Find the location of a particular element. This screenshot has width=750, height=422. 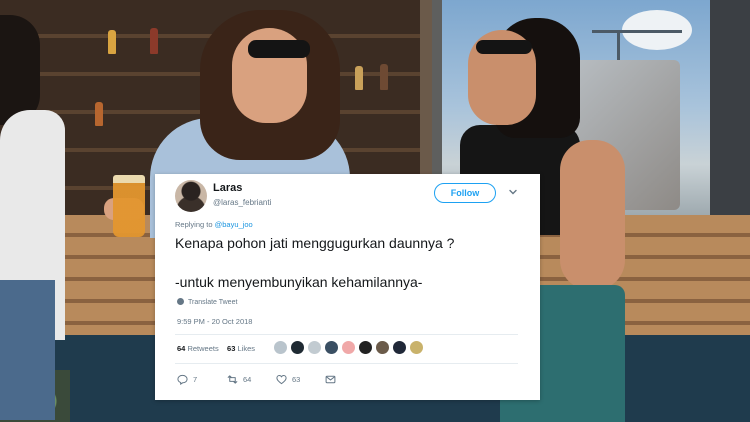

person-left-jeans is located at coordinates (27, 350).